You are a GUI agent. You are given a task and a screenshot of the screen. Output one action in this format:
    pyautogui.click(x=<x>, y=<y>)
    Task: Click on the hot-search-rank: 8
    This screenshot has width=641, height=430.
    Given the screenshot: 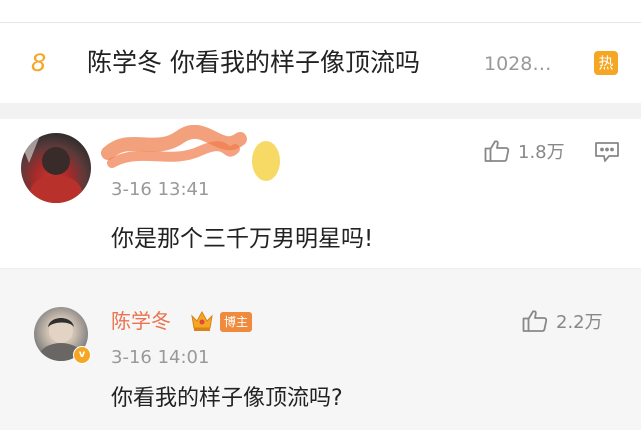 What is the action you would take?
    pyautogui.click(x=39, y=63)
    